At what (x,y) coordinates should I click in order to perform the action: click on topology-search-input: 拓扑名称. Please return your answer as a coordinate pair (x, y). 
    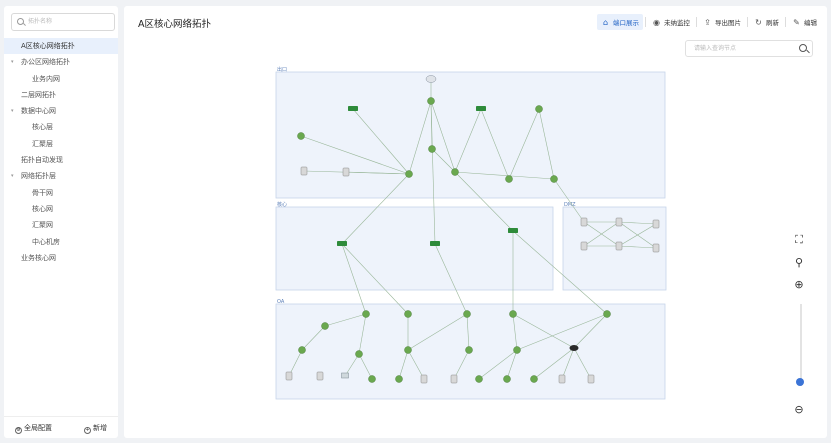
    Looking at the image, I should click on (63, 22).